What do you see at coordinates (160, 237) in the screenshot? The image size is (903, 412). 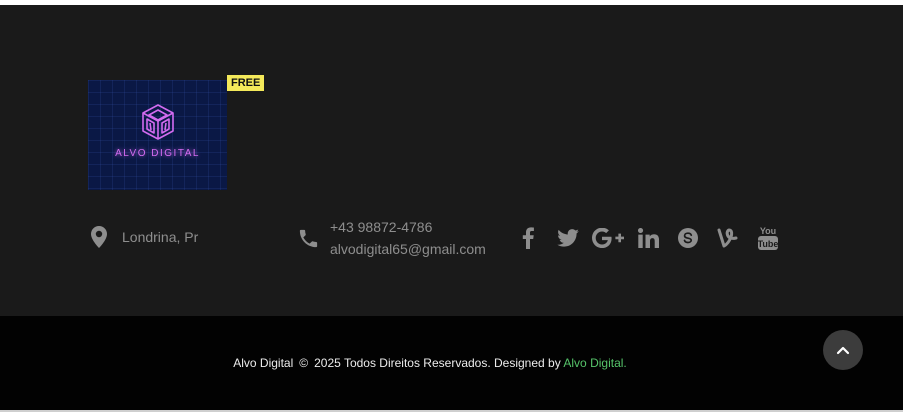 I see `location-text: Londrina, Pr` at bounding box center [160, 237].